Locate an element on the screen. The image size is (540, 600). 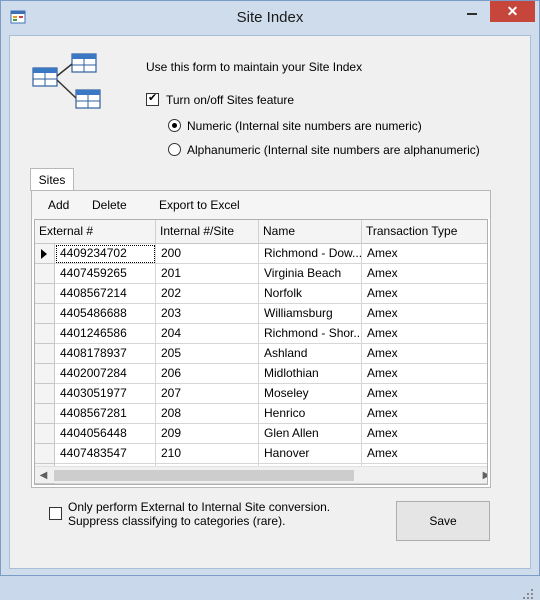
table-cell: 4408567214 is located at coordinates (105, 294).